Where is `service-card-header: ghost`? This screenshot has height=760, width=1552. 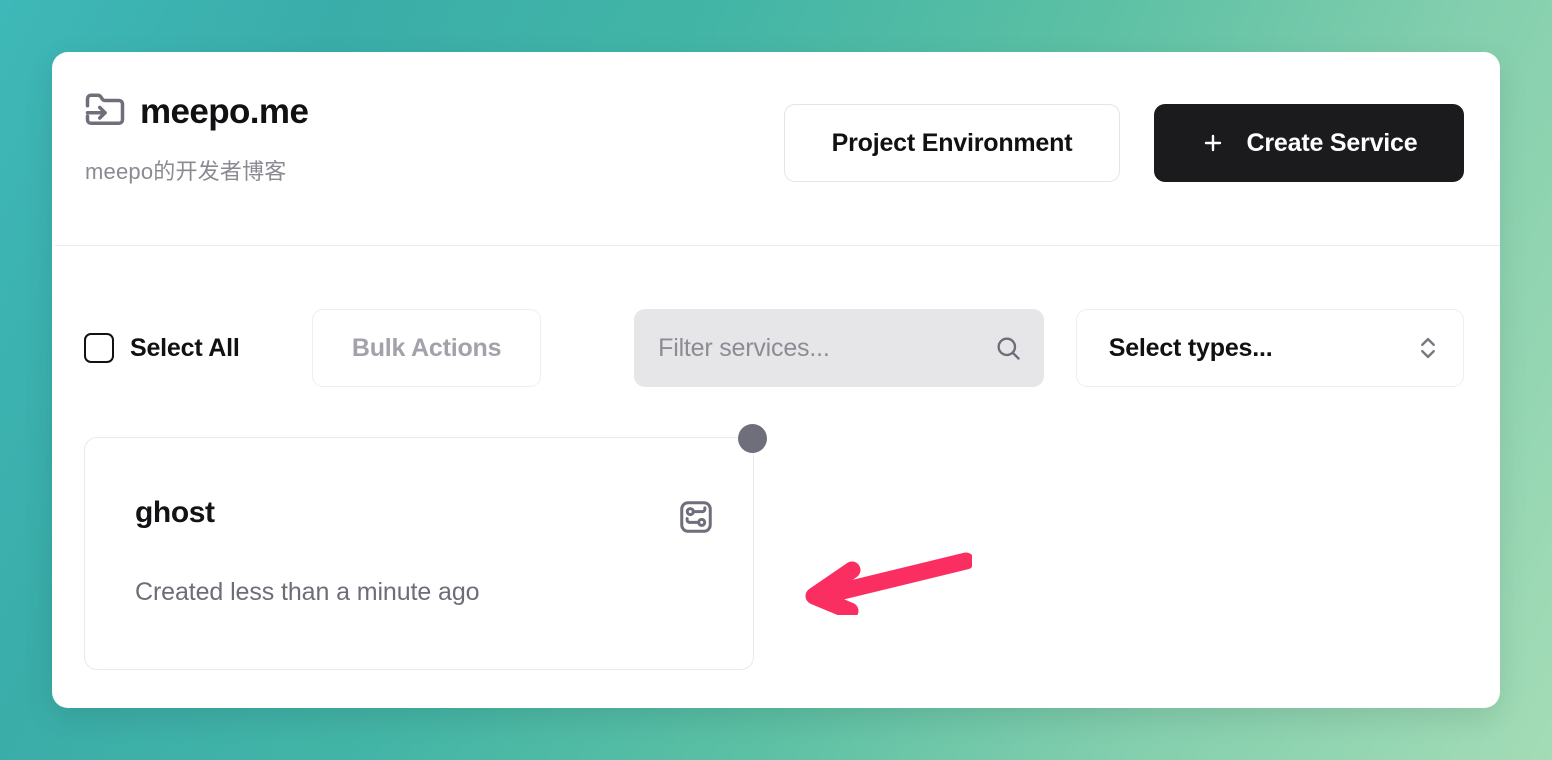
service-card-header: ghost is located at coordinates (419, 487).